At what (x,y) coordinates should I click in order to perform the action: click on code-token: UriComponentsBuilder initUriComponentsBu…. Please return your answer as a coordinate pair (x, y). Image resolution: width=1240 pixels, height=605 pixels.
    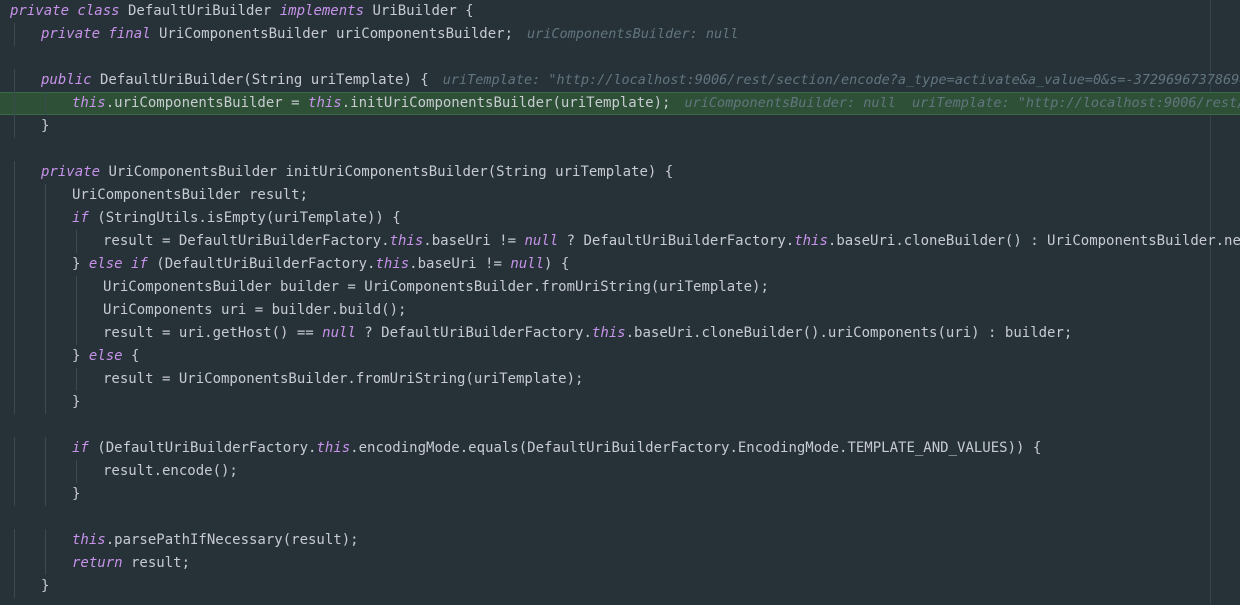
    Looking at the image, I should click on (387, 172).